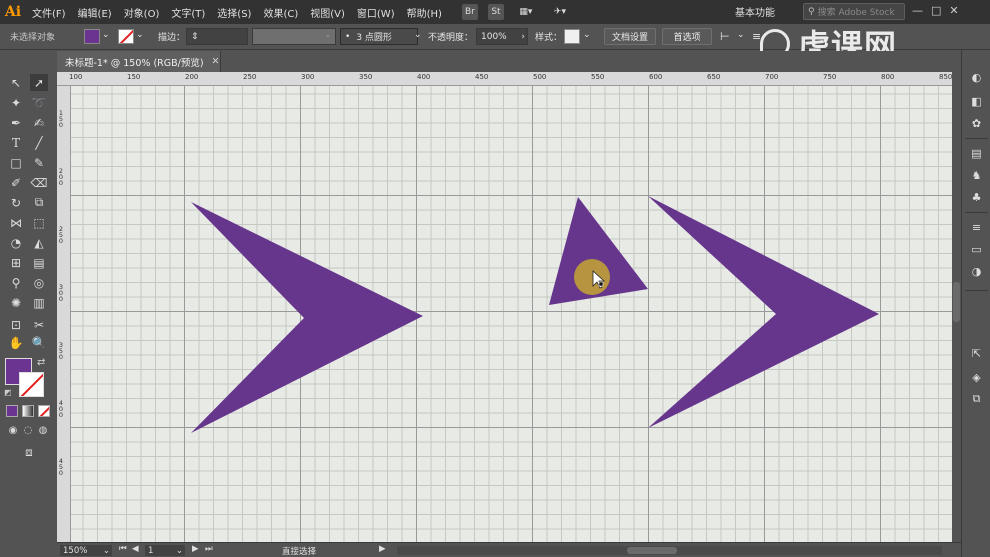 Image resolution: width=990 pixels, height=557 pixels. Describe the element at coordinates (165, 550) in the screenshot. I see `artboard-number-field: 1 ⌄` at that location.